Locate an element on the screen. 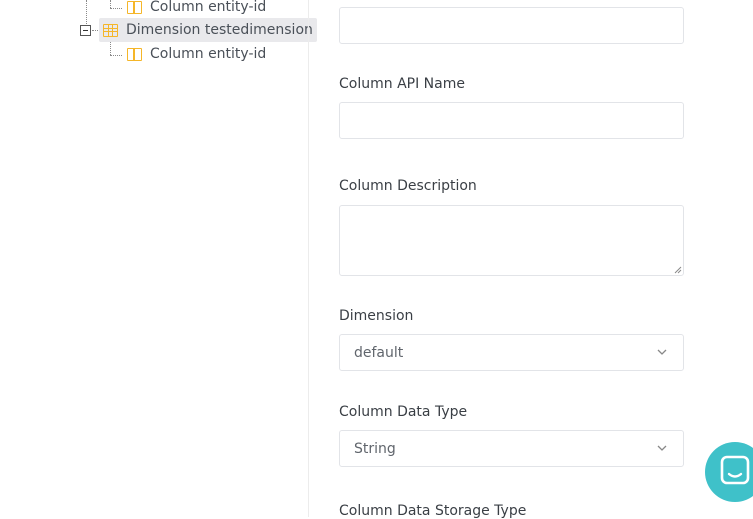  dimension-label: Dimension is located at coordinates (376, 316).